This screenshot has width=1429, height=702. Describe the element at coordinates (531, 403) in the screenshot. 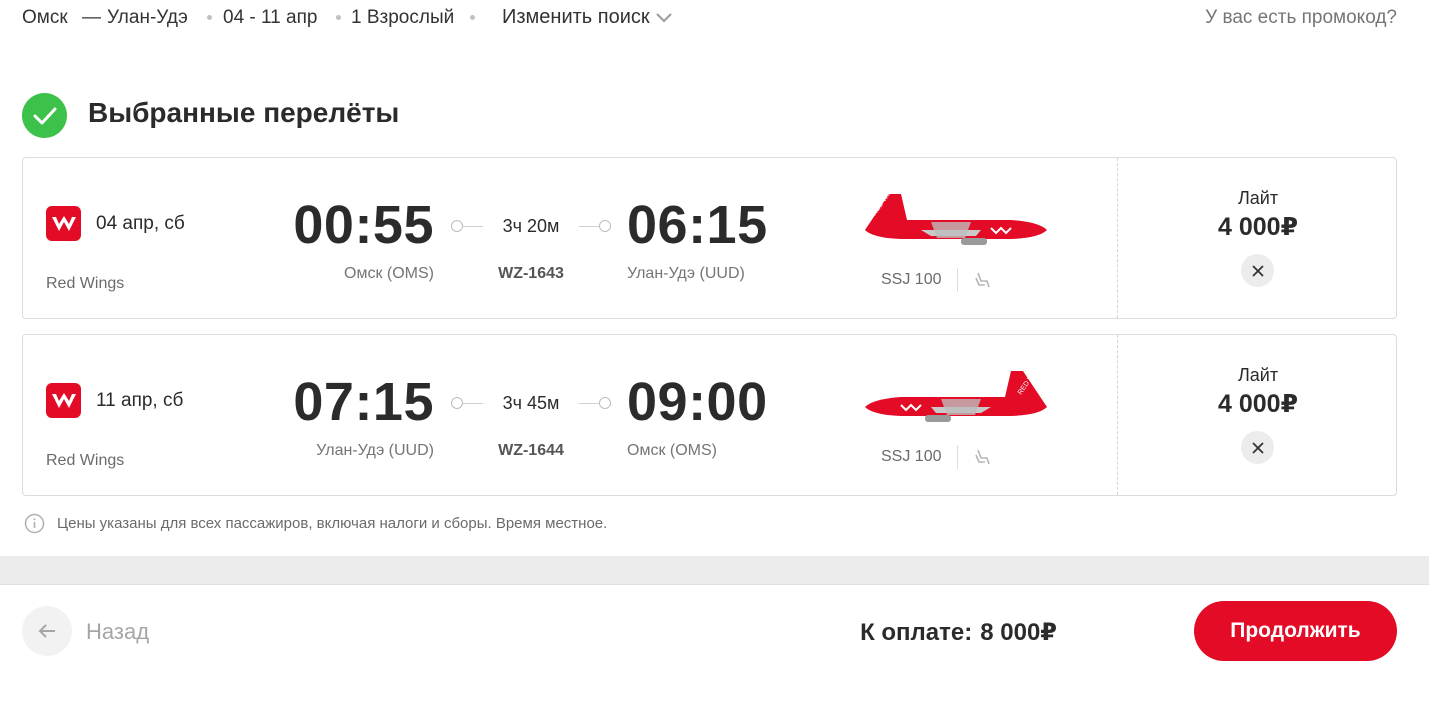

I see `flight-duration: 3ч 45м` at that location.